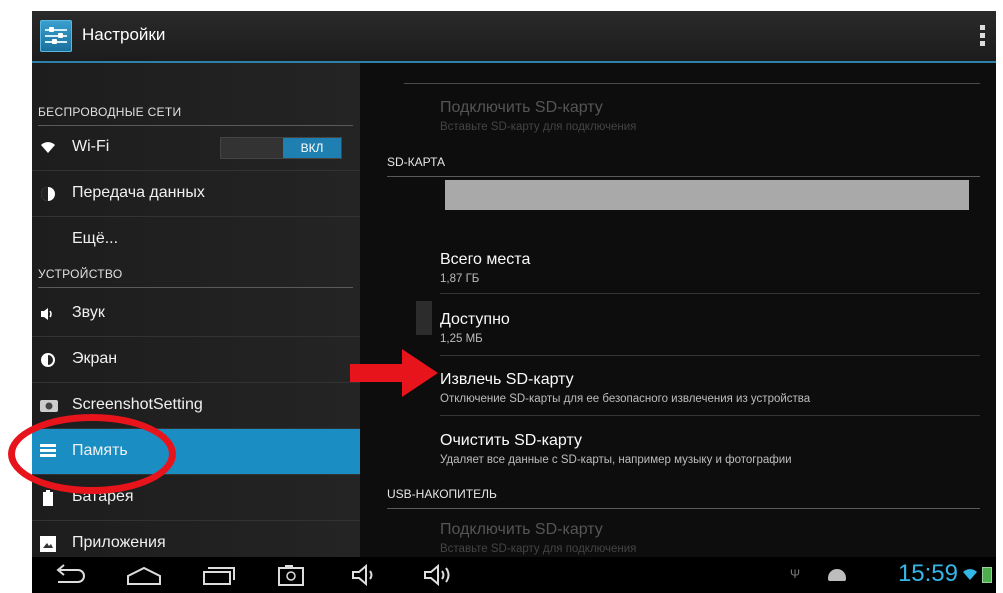 The width and height of the screenshot is (1003, 593). I want to click on header-wireless: БЕСПРОВОДНЫЕ СЕТИ, so click(195, 115).